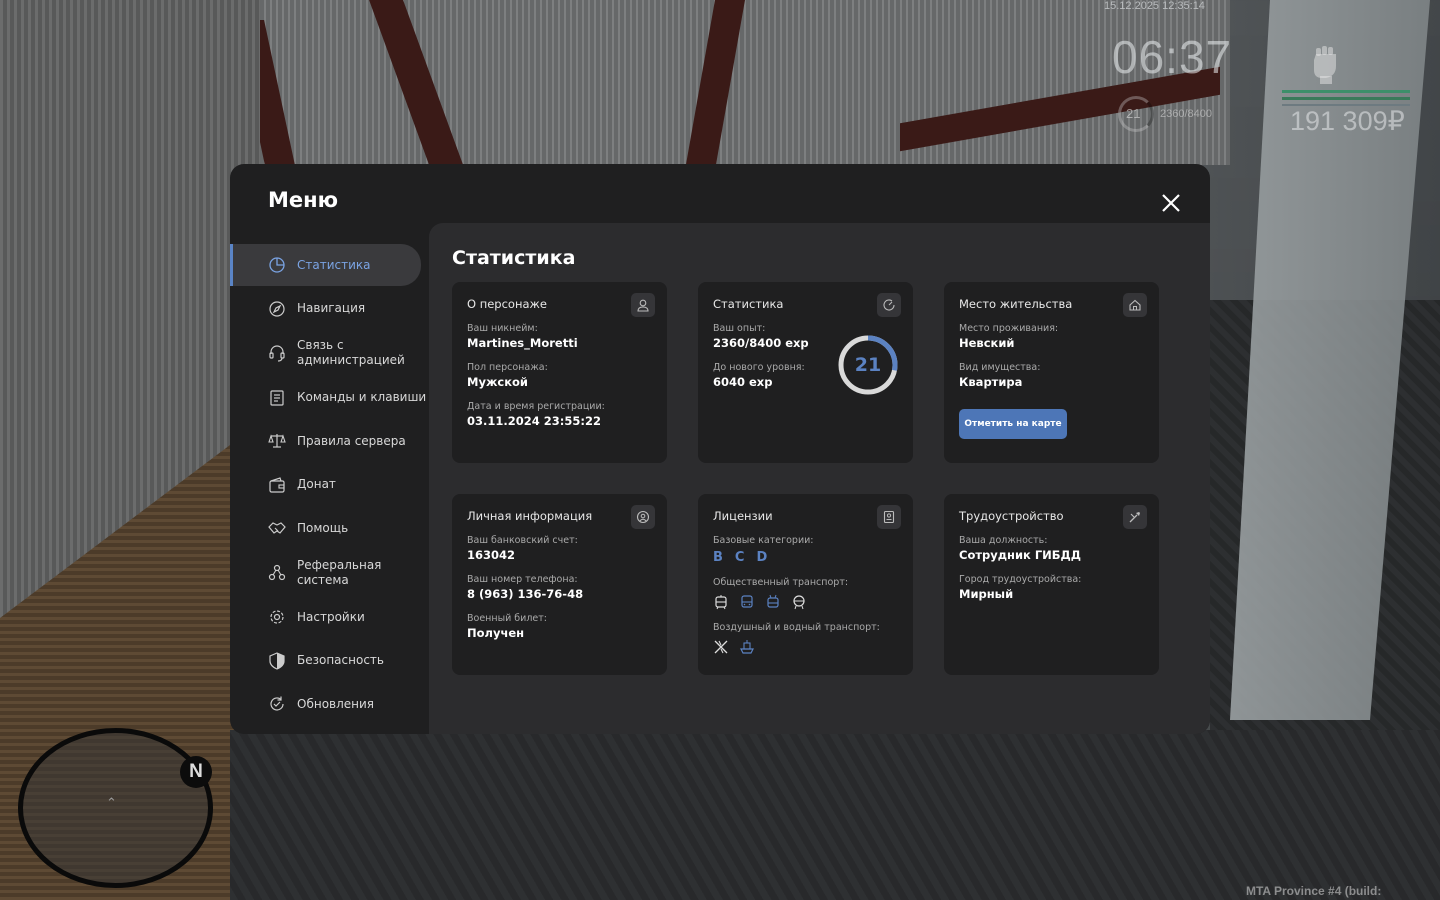 The height and width of the screenshot is (900, 1440). Describe the element at coordinates (522, 579) in the screenshot. I see `field-label: Ваш номер телефона:` at that location.